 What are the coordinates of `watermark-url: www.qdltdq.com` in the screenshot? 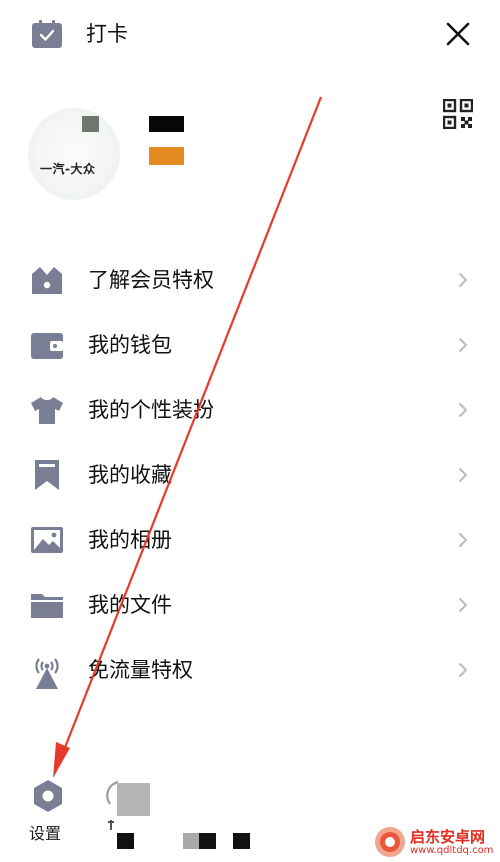 It's located at (452, 850).